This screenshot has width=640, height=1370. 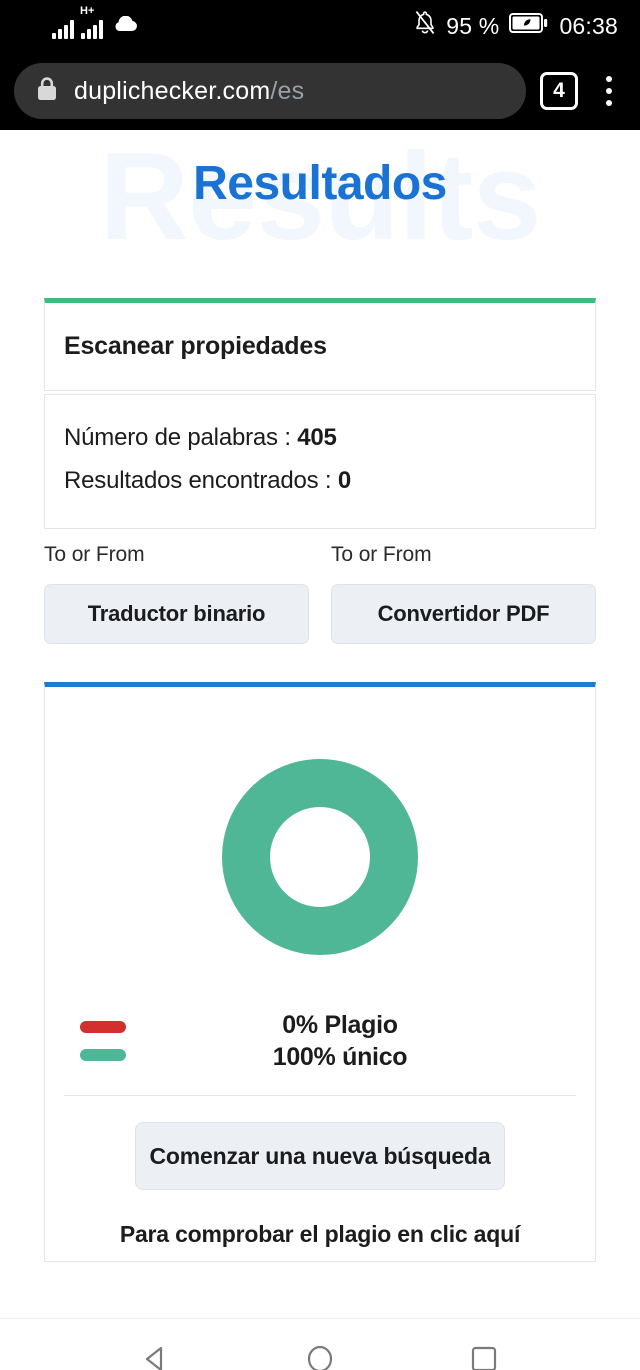 I want to click on battery-saver-icon, so click(x=529, y=26).